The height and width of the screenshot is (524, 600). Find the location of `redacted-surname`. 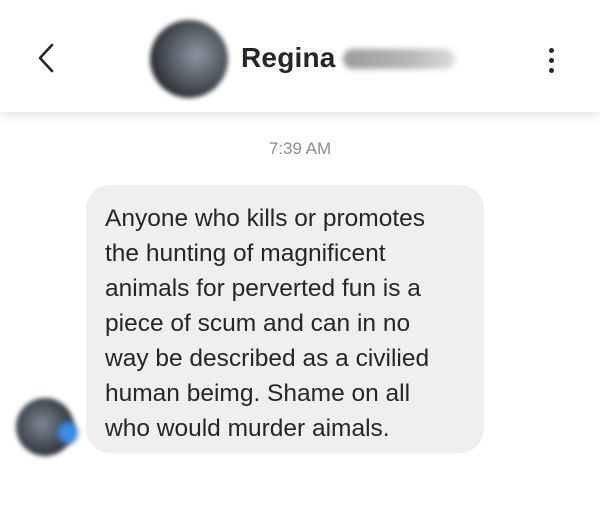

redacted-surname is located at coordinates (399, 59).